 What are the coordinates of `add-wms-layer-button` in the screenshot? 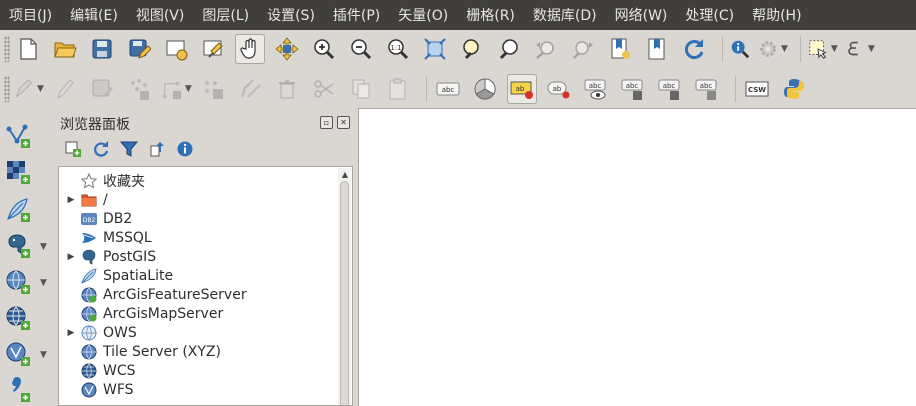 It's located at (18, 282).